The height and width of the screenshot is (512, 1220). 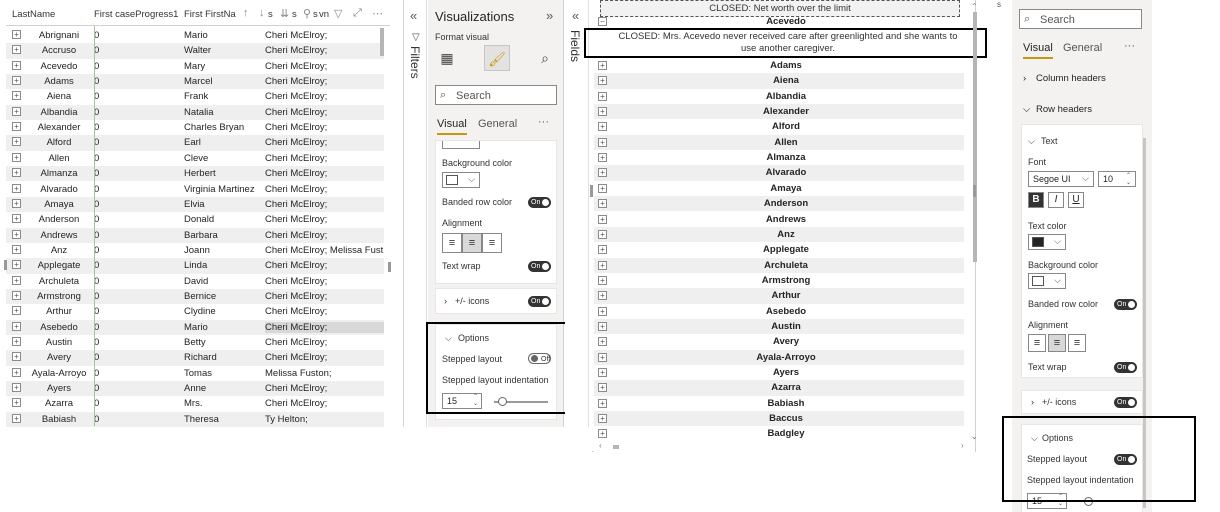 What do you see at coordinates (195, 311) in the screenshot?
I see `table-row: + Arthur 0 Clydine Cheri McElroy;` at bounding box center [195, 311].